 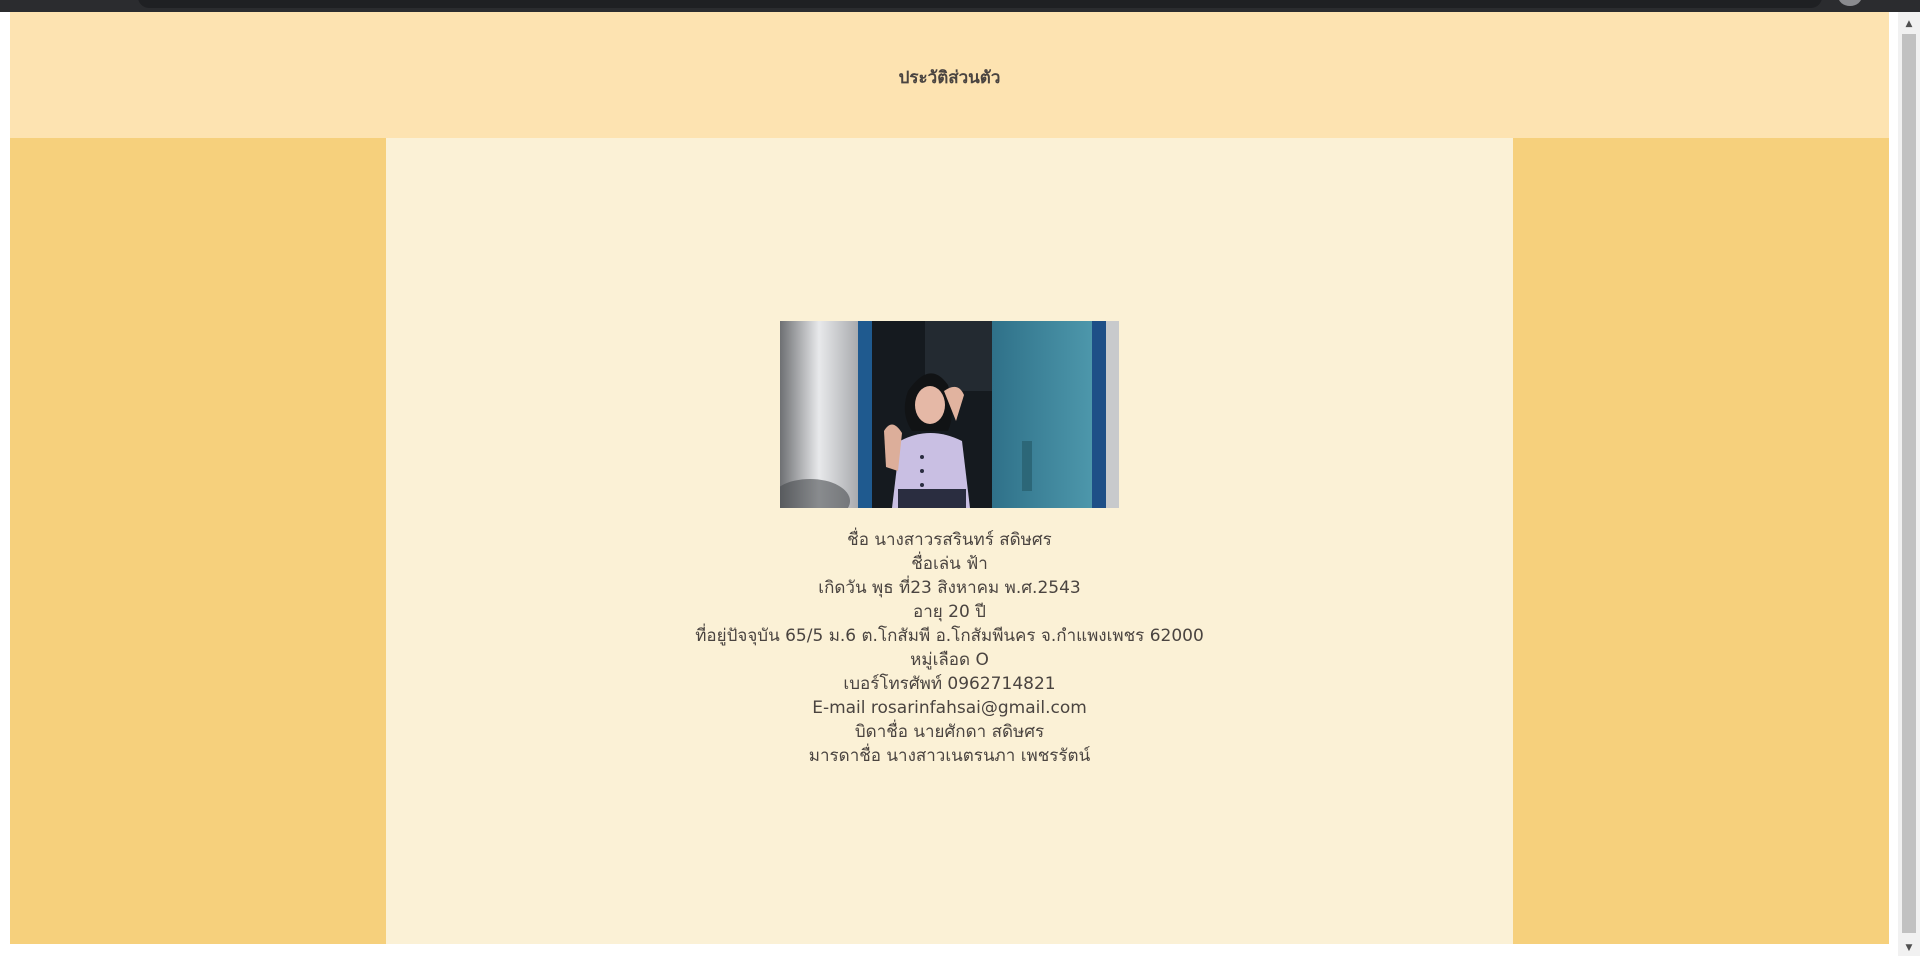 I want to click on triangle-up-icon: ▲, so click(x=1909, y=24).